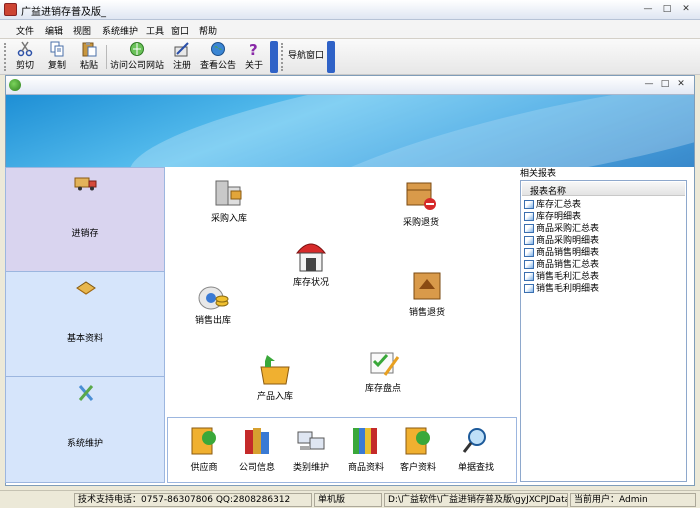 The height and width of the screenshot is (508, 700). I want to click on binders-icon, so click(365, 441).